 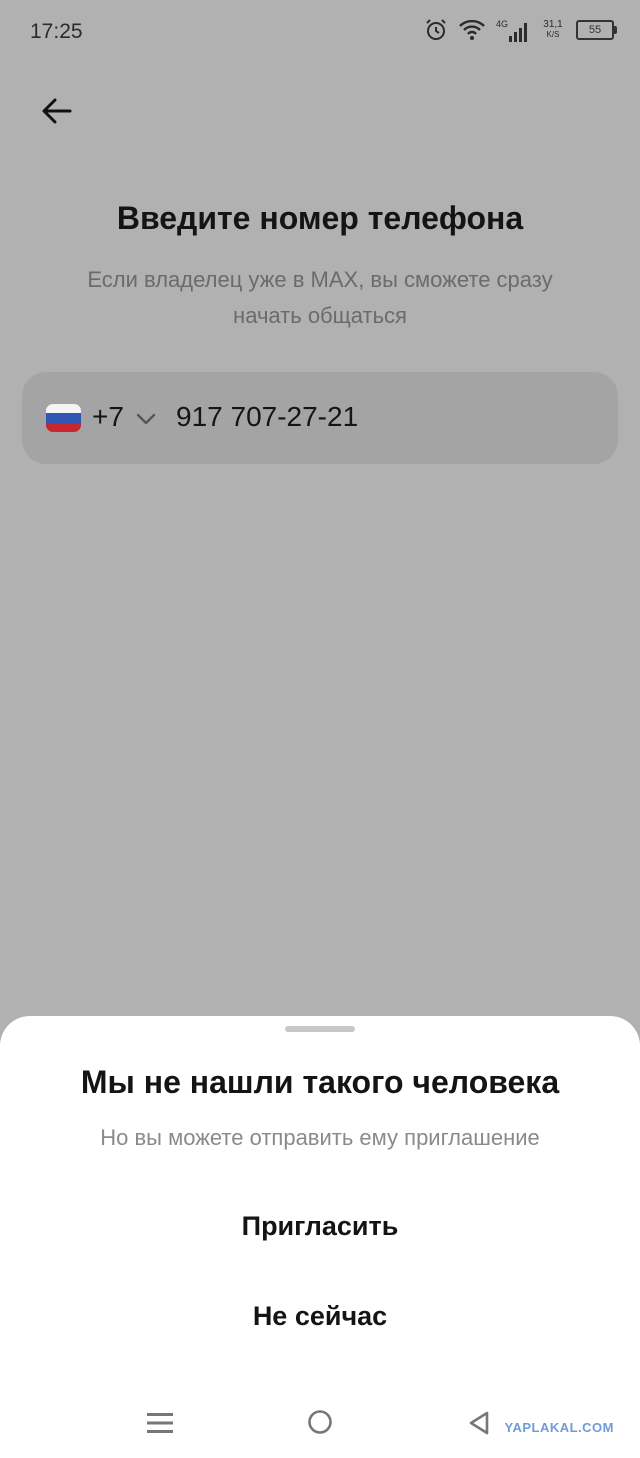 I want to click on status-icons: 4G 31,1 K/S 55, so click(x=520, y=30).